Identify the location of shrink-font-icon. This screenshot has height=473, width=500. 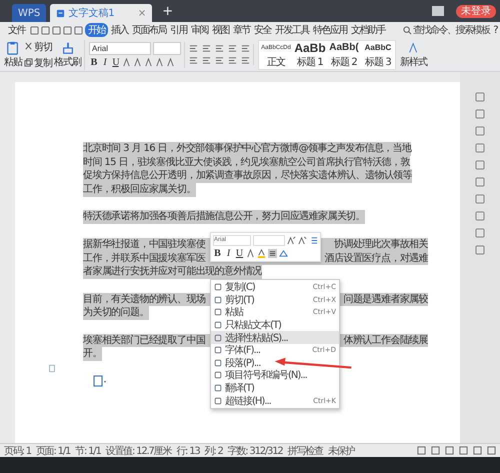
(302, 240).